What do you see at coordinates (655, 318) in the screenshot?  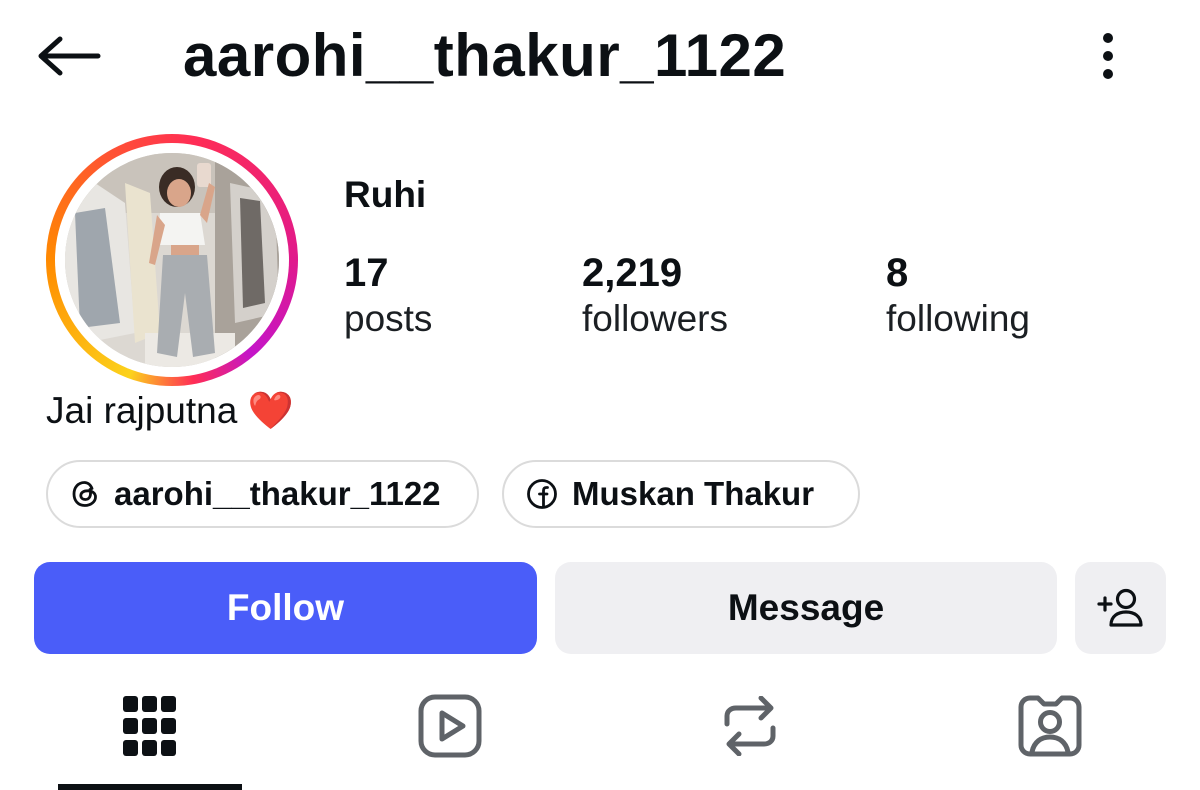 I see `followers-label: followers` at bounding box center [655, 318].